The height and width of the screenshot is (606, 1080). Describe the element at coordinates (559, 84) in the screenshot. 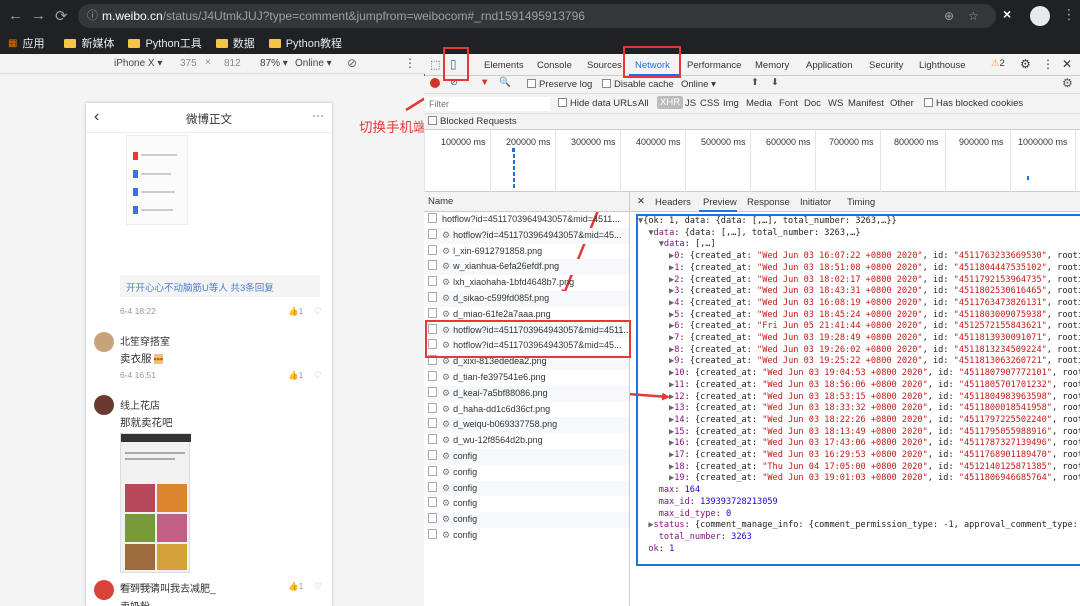

I see `preserve-log-checkbox: Preserve log` at that location.